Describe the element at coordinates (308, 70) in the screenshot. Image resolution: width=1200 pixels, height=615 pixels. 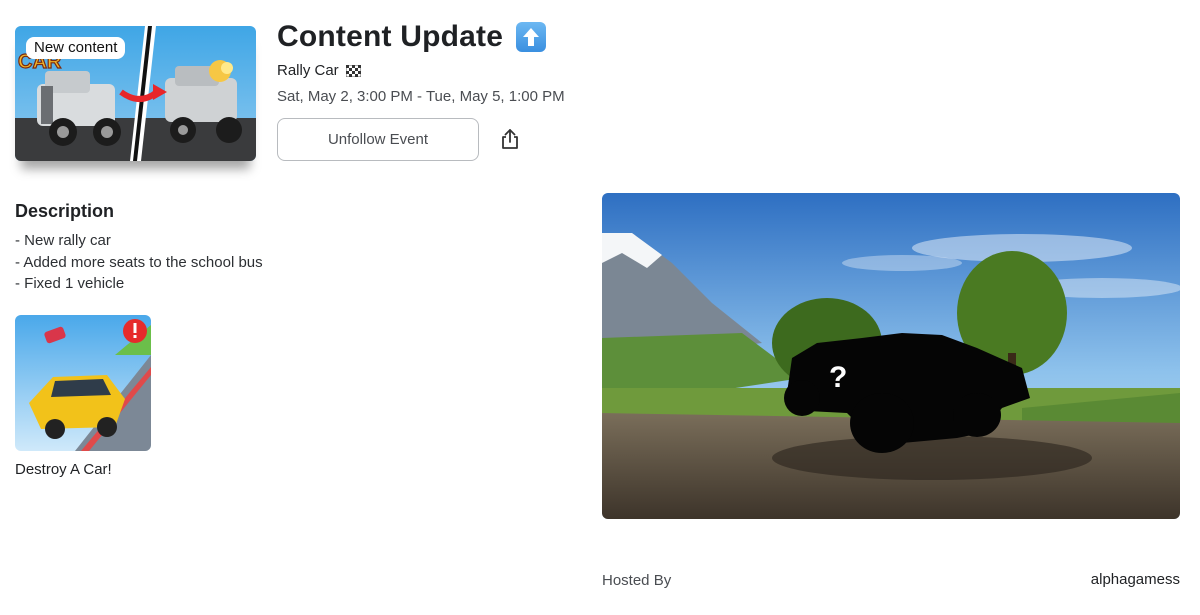
I see `event-subtitle: Rally Car` at that location.